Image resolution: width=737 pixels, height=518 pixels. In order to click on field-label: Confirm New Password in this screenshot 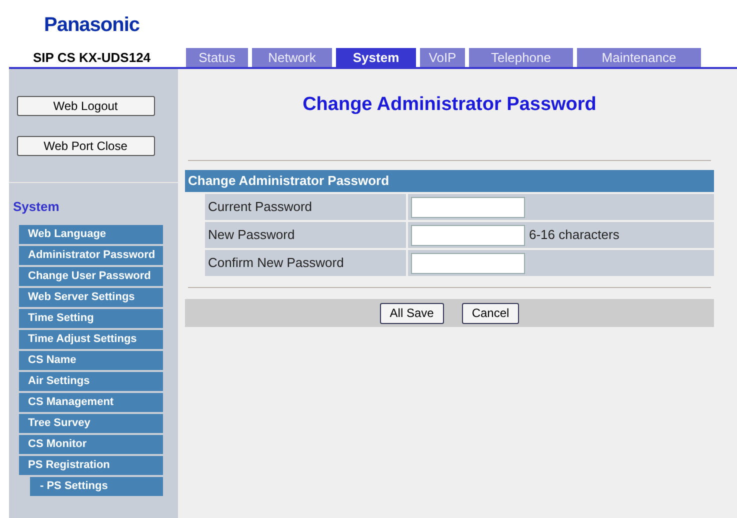, I will do `click(305, 263)`.